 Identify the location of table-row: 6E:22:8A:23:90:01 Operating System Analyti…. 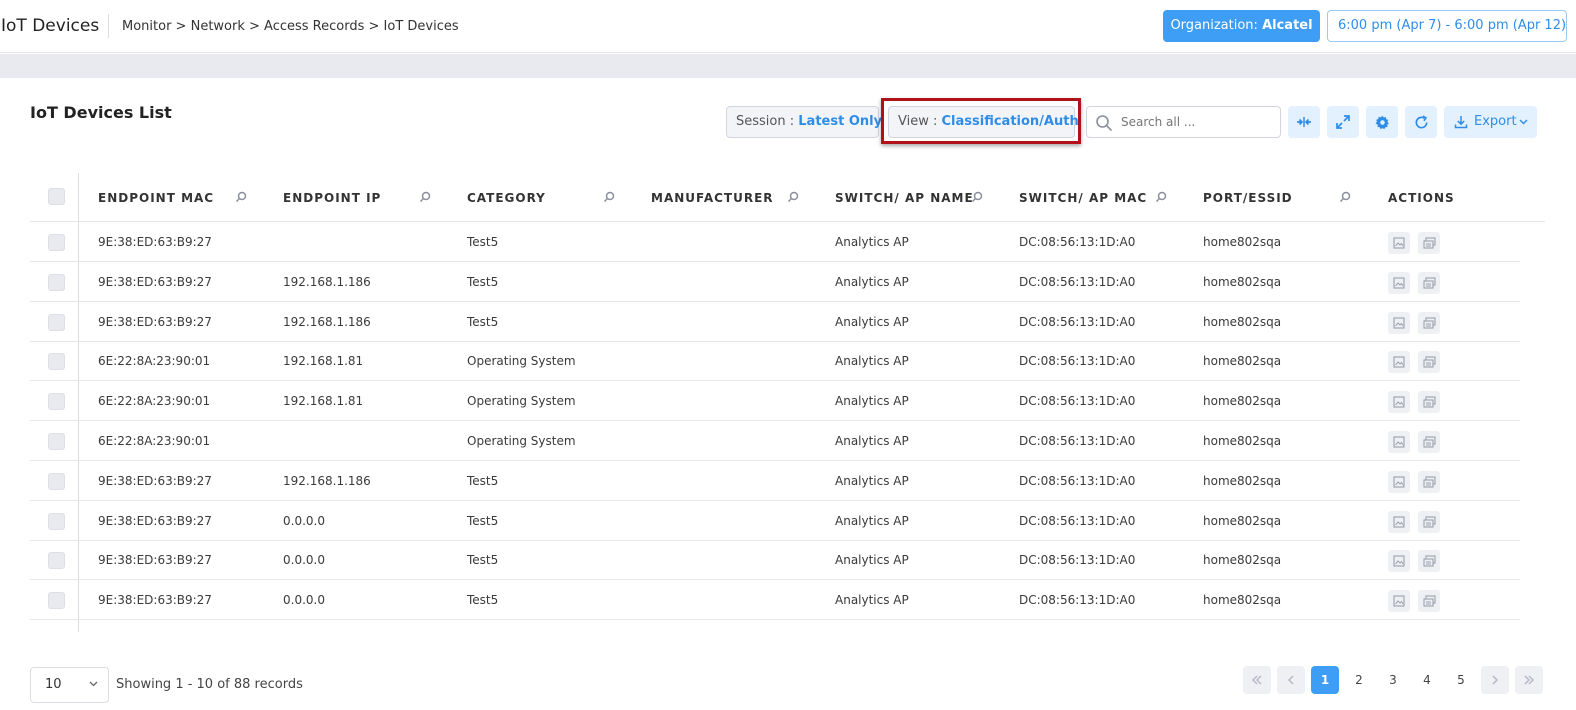
(775, 441).